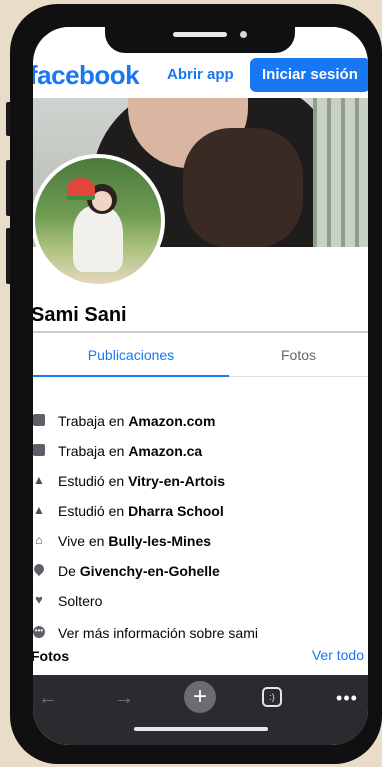  I want to click on login-button: Iniciar sesión, so click(309, 75).